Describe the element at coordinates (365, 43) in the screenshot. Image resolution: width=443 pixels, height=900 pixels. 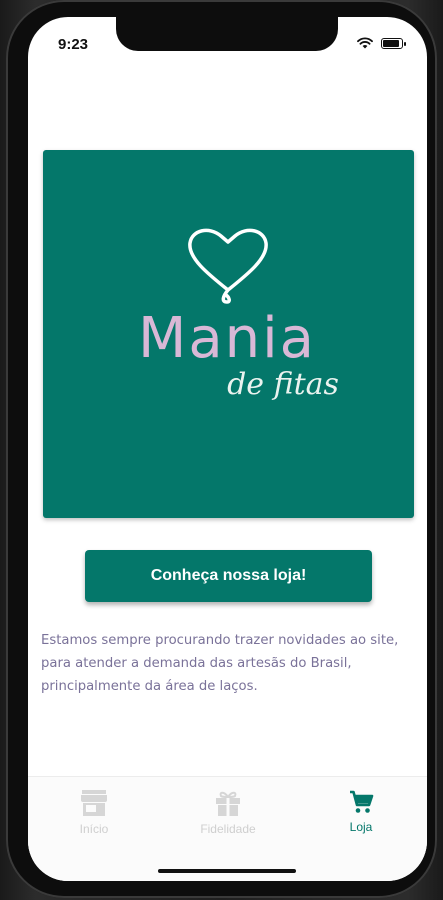
I see `wifi-icon` at that location.